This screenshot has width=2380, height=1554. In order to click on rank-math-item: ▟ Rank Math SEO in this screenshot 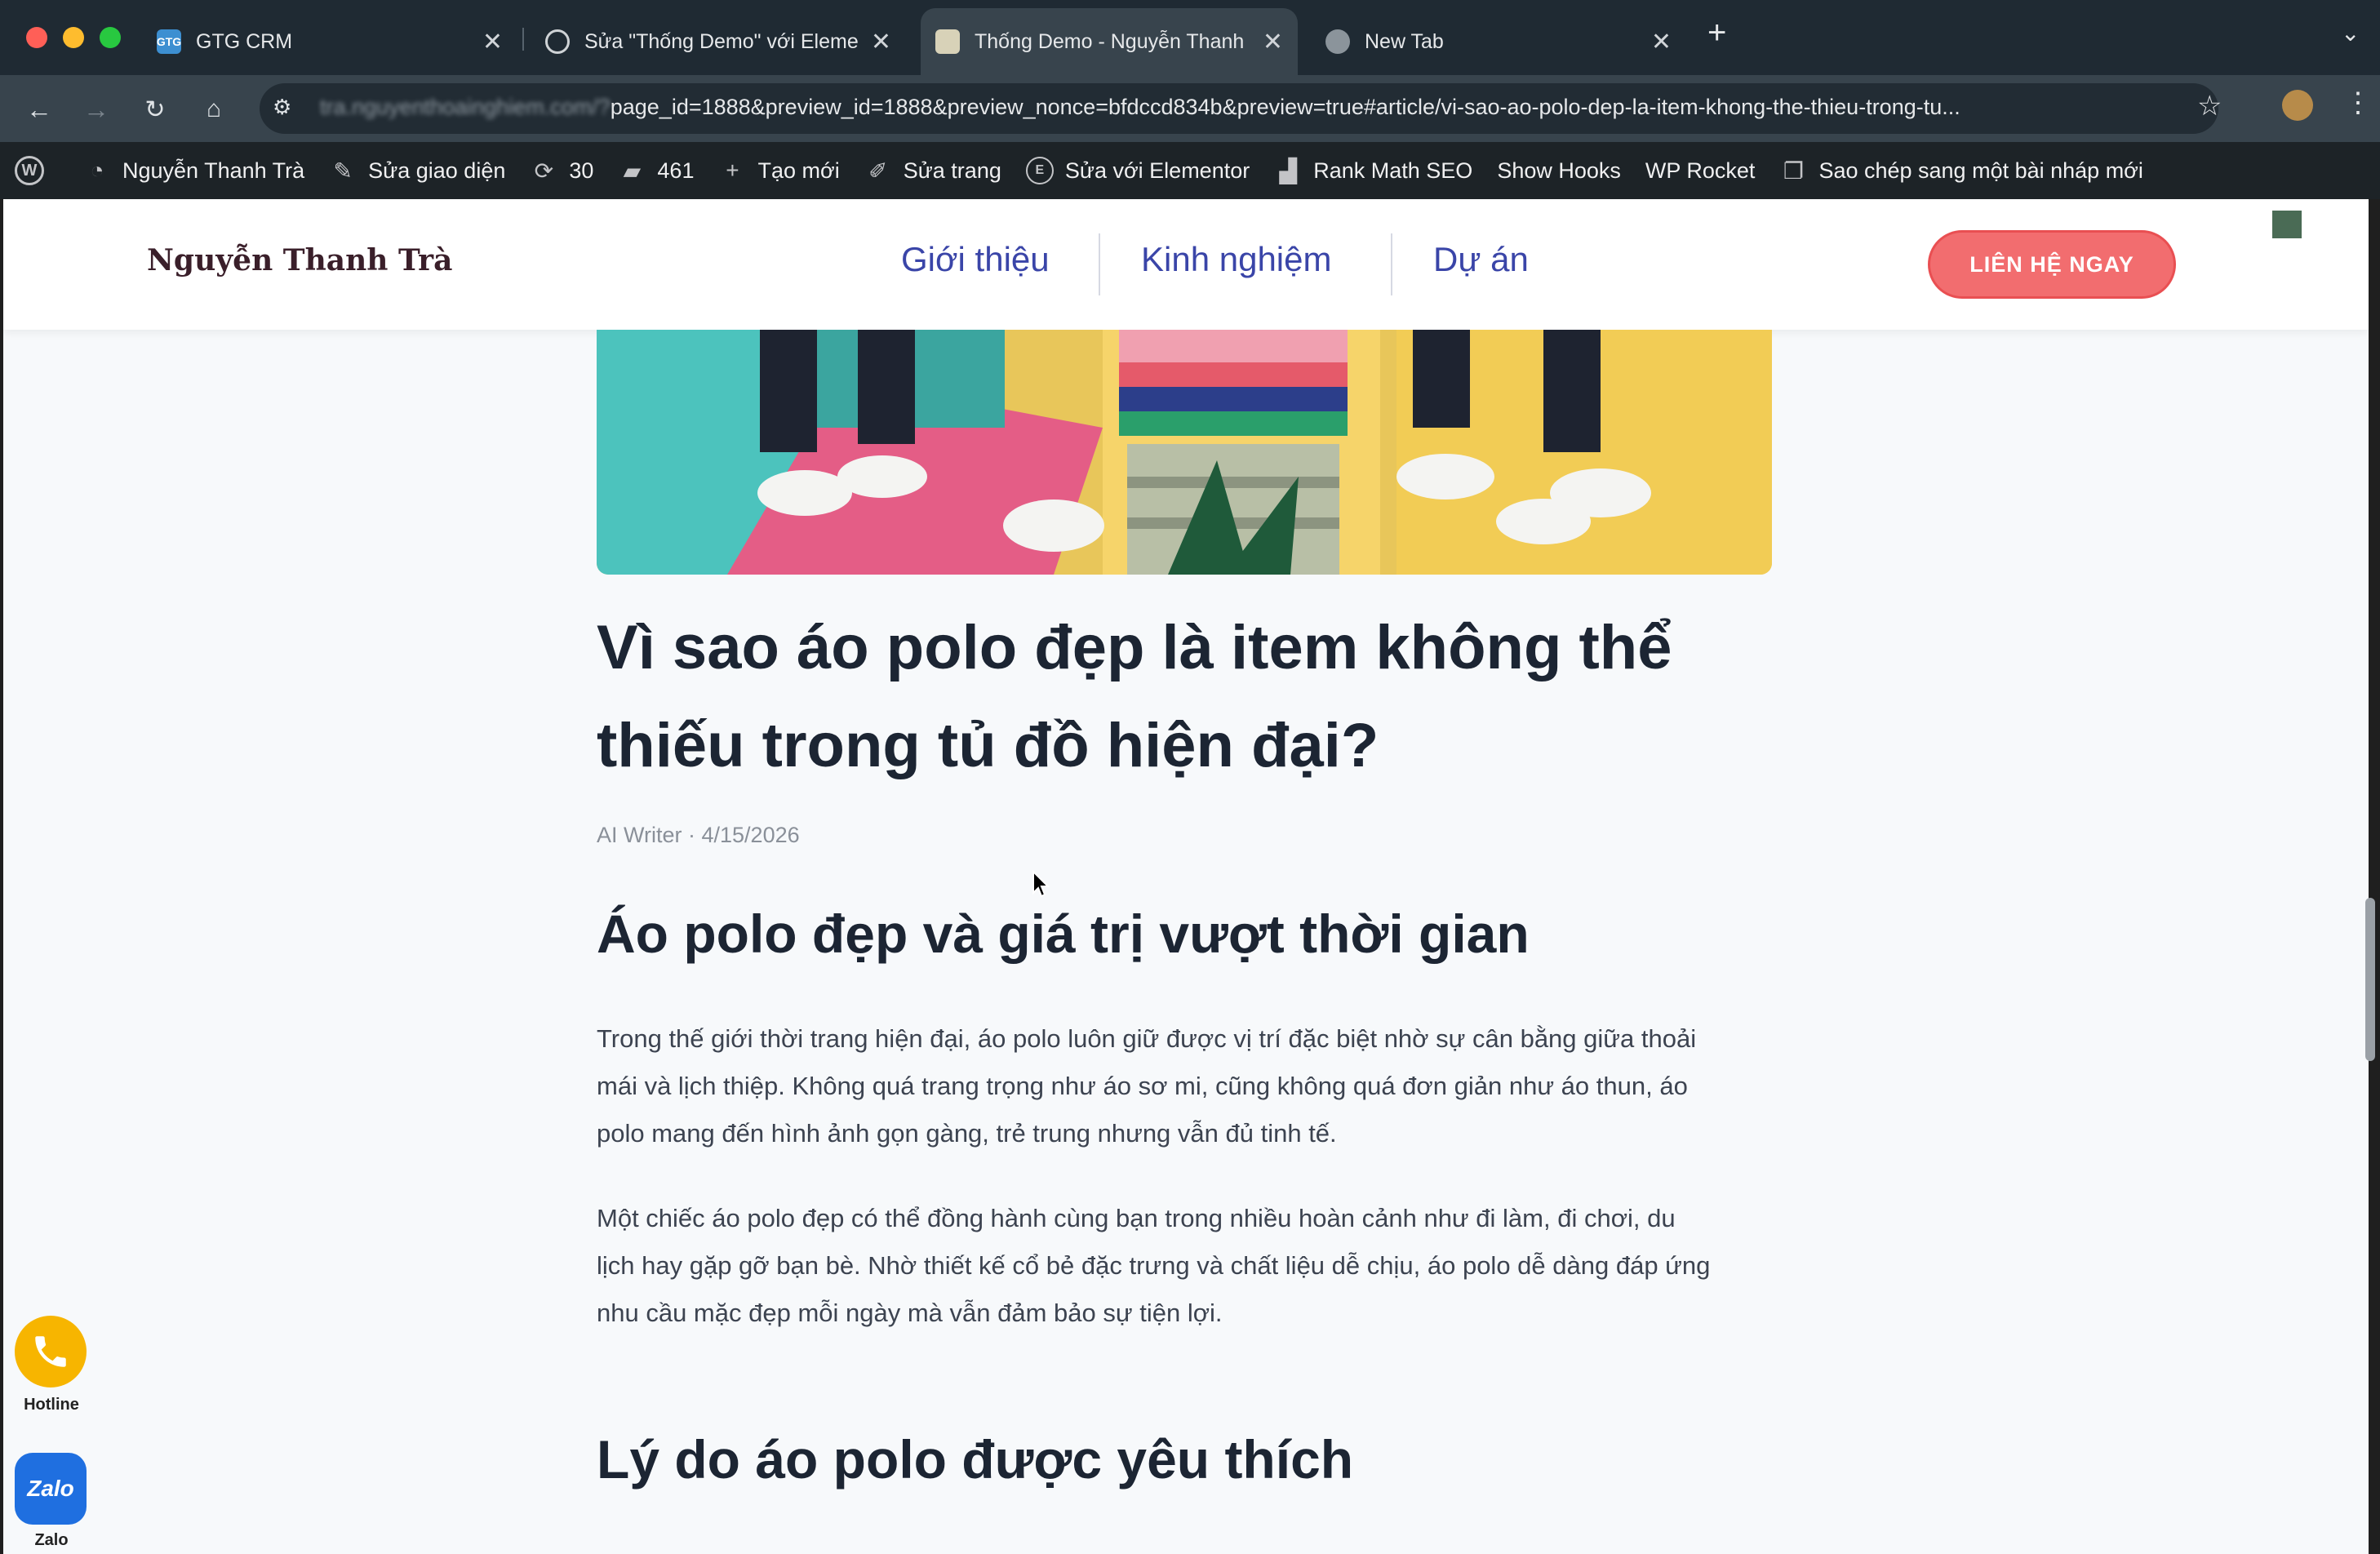, I will do `click(1373, 170)`.